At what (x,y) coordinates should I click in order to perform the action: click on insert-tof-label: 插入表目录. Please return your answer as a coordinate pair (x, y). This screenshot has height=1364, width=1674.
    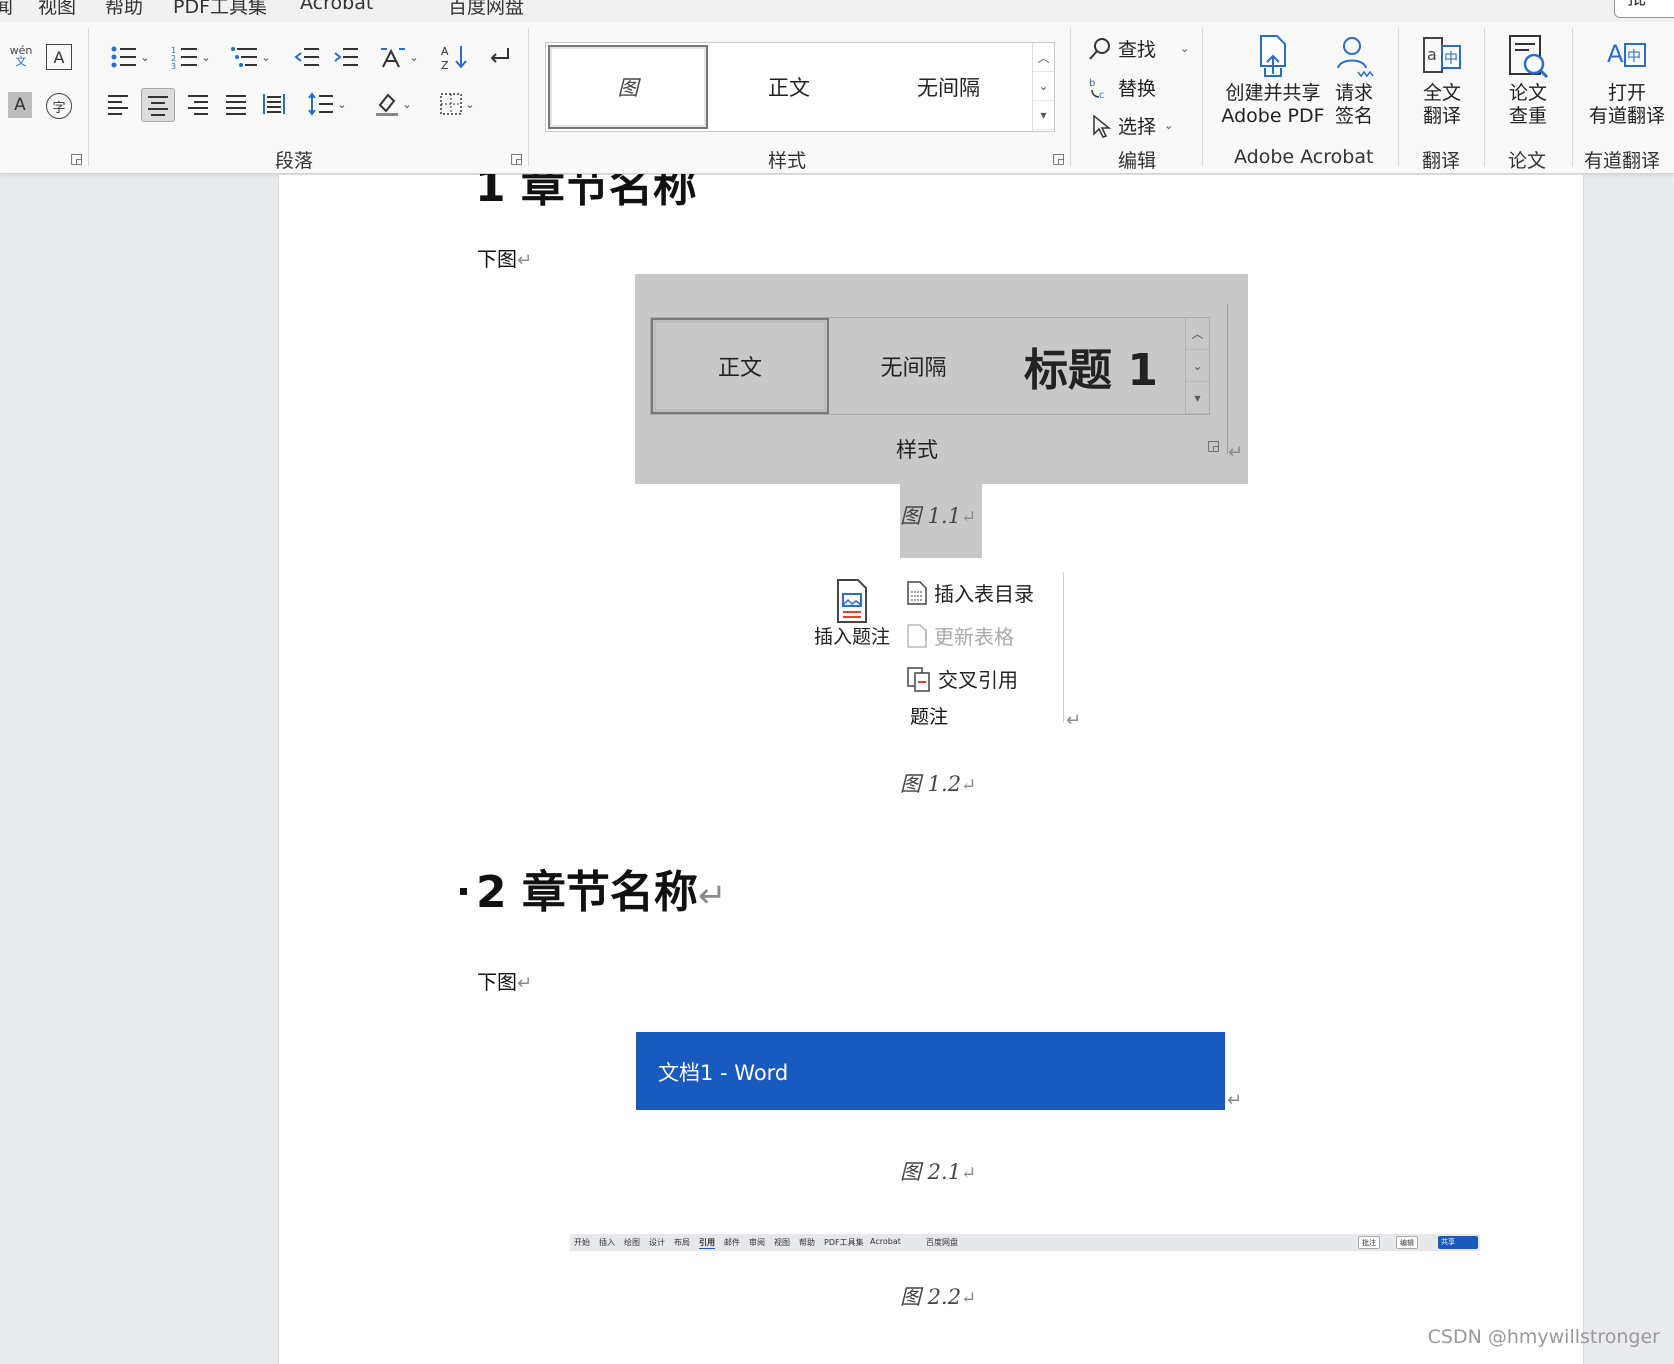
    Looking at the image, I should click on (984, 594).